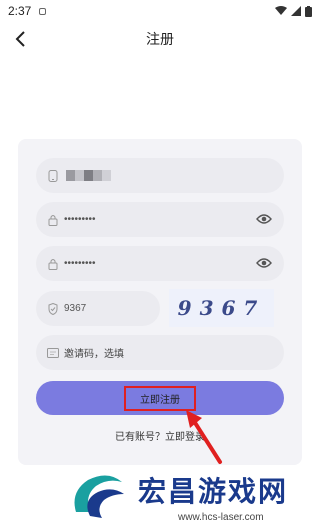  I want to click on invite-placeholder: 邀请码，选填, so click(94, 354).